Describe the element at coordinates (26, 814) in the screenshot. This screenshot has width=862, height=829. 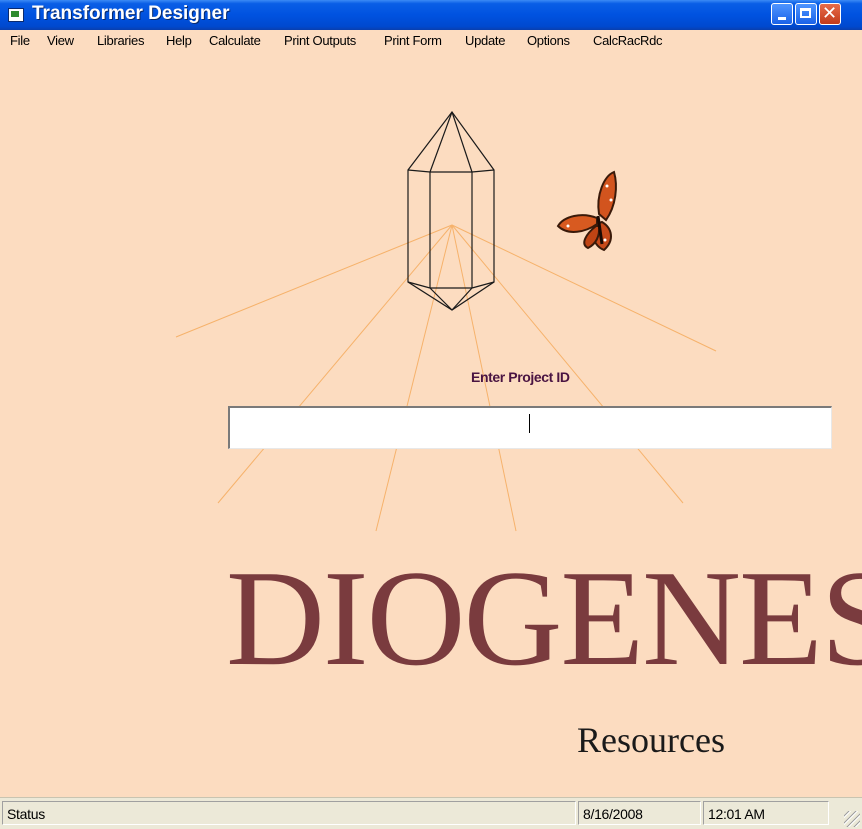
I see `status-text: Status` at that location.